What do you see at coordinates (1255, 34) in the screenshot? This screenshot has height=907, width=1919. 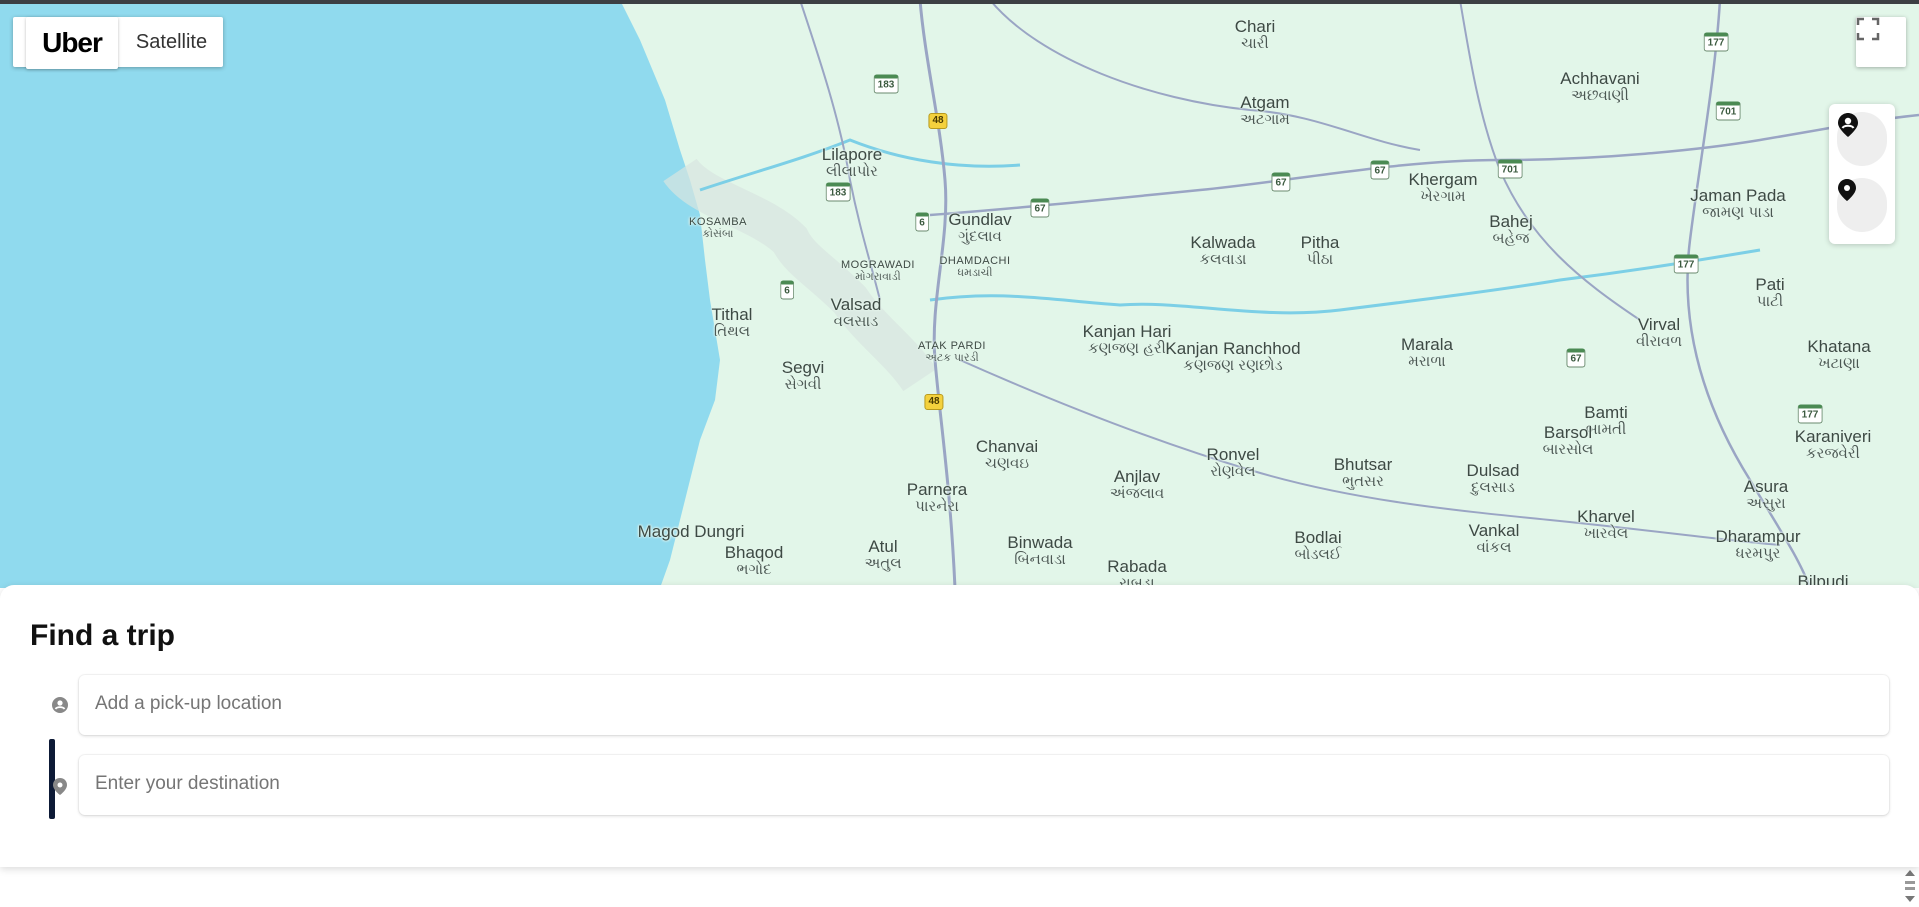 I see `place-label: Chari ચારી` at bounding box center [1255, 34].